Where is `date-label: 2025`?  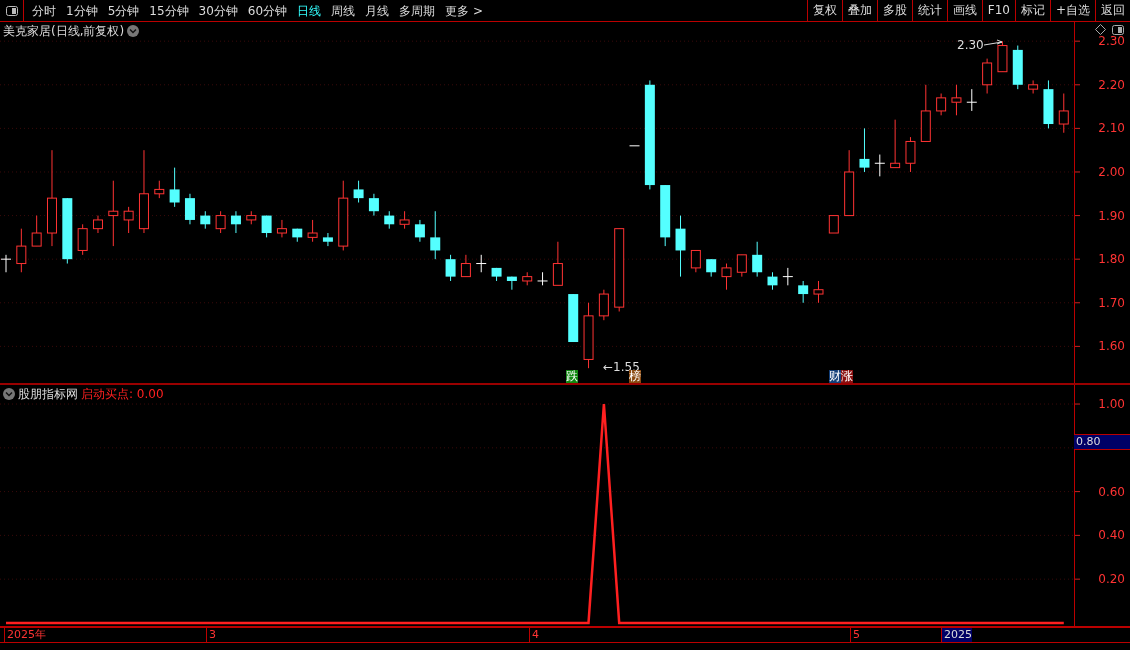
date-label: 2025 is located at coordinates (956, 635).